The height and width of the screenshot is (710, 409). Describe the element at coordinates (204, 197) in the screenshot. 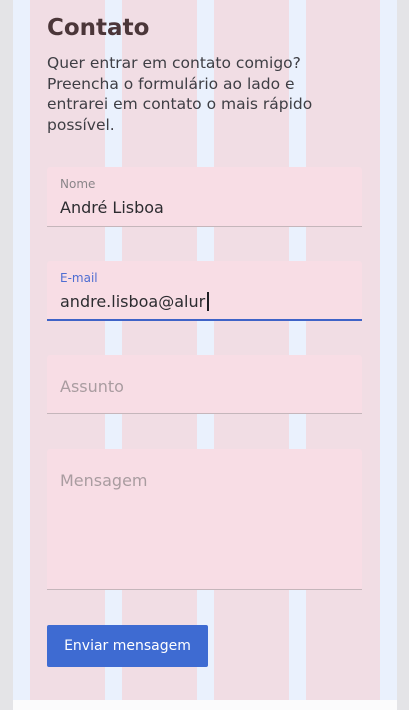

I see `name-field: Nome André Lisboa` at that location.